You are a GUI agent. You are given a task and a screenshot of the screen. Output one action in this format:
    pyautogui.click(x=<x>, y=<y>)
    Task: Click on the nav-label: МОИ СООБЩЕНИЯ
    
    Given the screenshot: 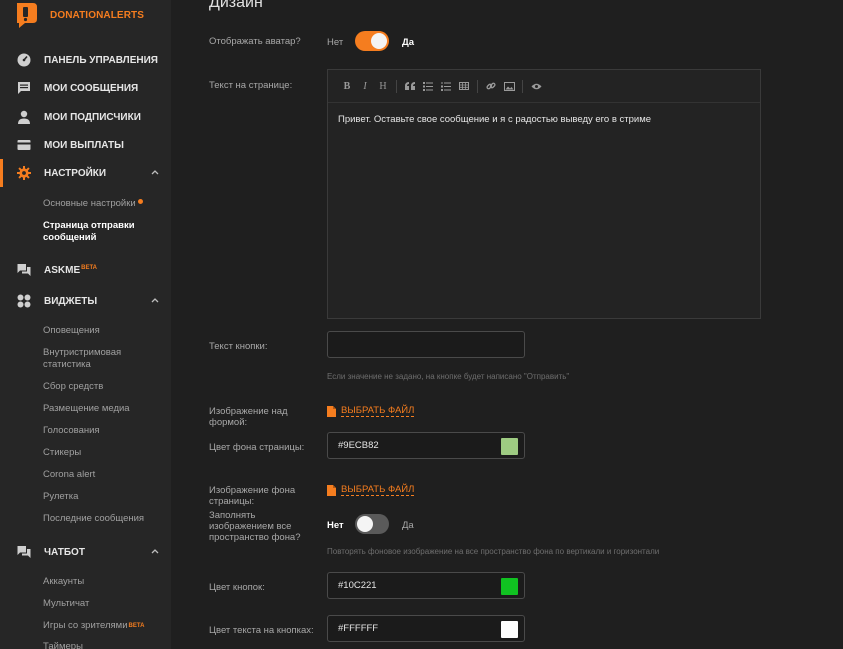 What is the action you would take?
    pyautogui.click(x=91, y=88)
    